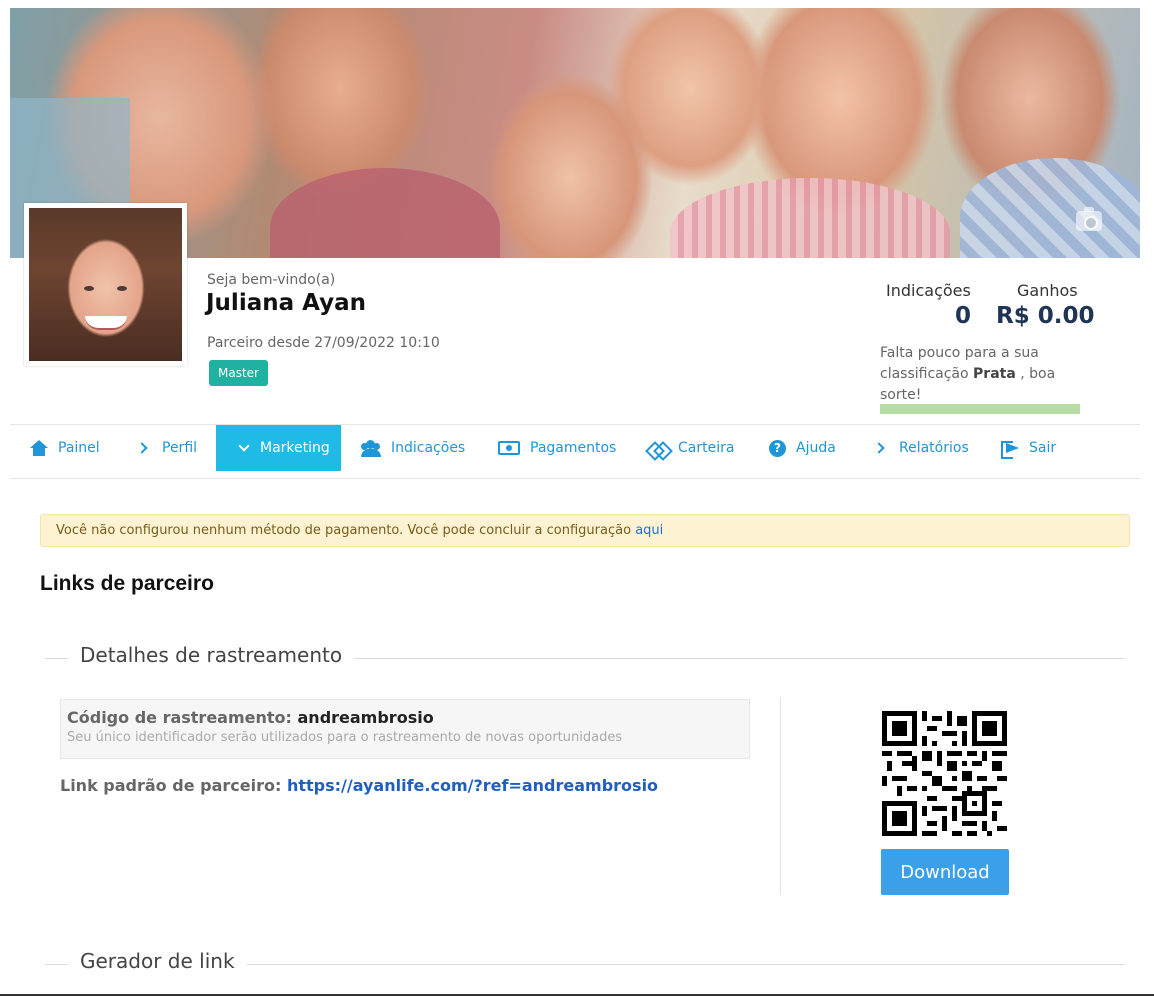 This screenshot has width=1154, height=996. I want to click on tracking-legend: Detalhes de rastreamento, so click(211, 655).